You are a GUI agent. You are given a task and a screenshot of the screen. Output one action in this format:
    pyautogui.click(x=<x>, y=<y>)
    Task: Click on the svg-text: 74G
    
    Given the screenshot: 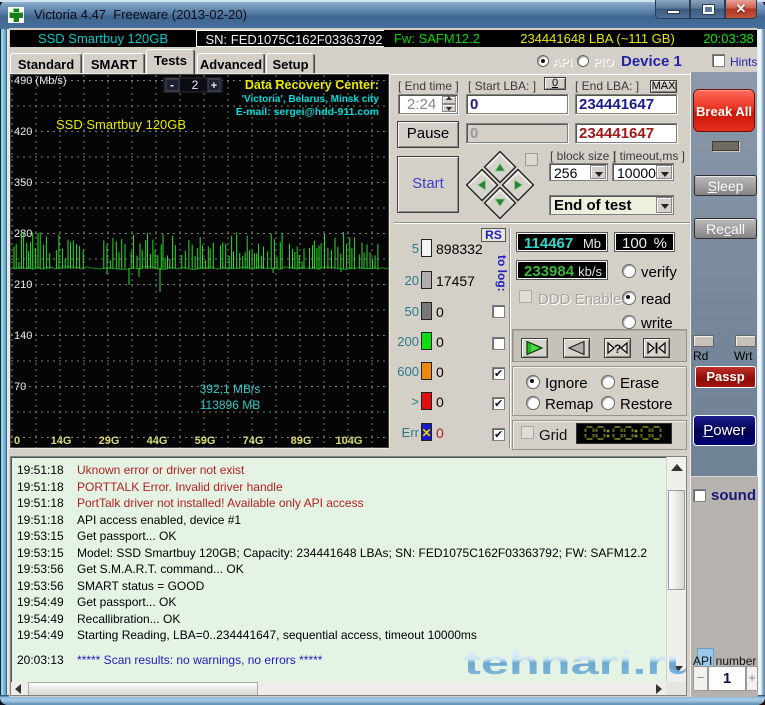 What is the action you would take?
    pyautogui.click(x=253, y=441)
    